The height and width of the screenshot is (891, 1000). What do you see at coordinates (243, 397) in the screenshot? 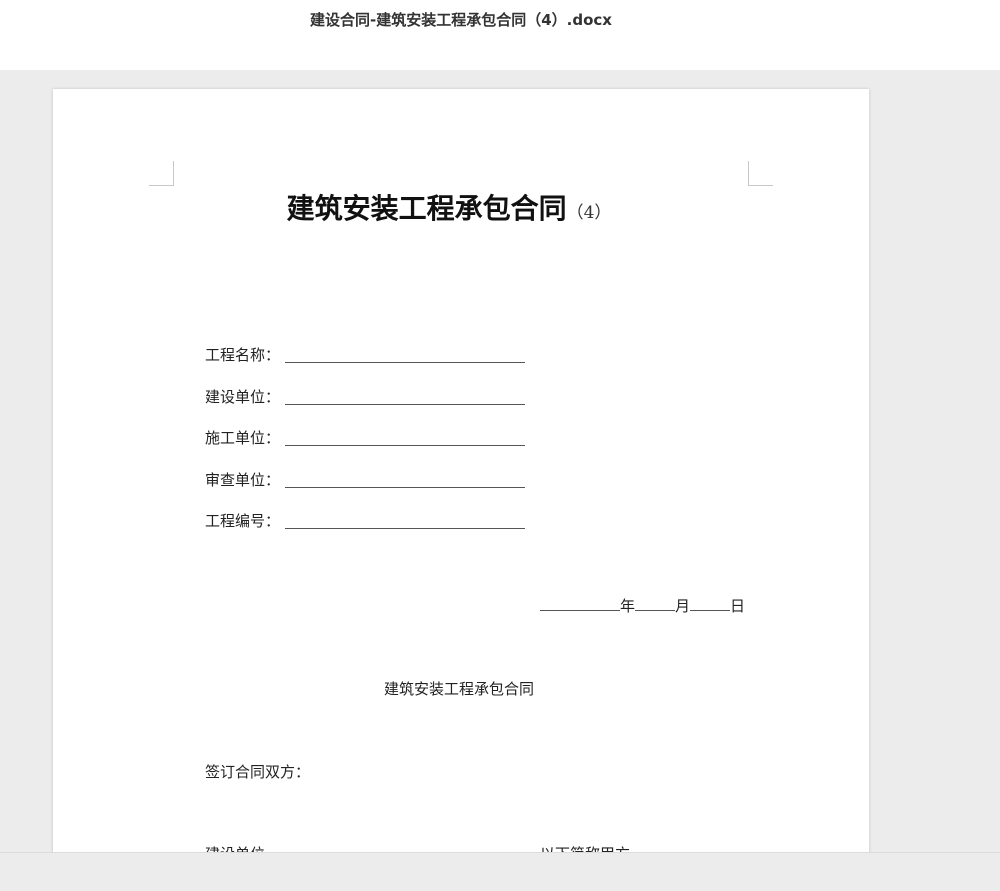
I see `field-label: 建设单位：` at bounding box center [243, 397].